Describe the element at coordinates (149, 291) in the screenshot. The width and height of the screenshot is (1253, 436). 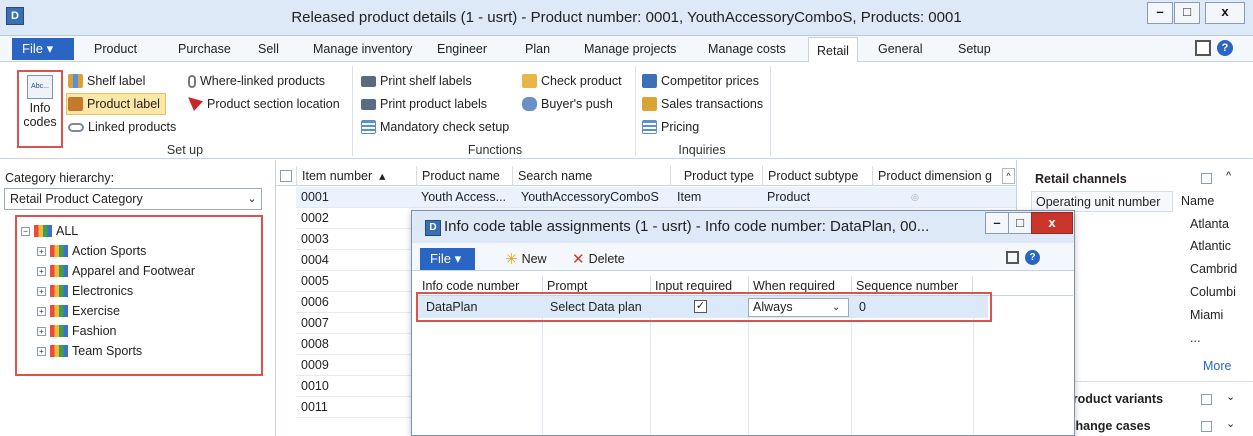
I see `tree-item-electronics: + Electronics` at that location.